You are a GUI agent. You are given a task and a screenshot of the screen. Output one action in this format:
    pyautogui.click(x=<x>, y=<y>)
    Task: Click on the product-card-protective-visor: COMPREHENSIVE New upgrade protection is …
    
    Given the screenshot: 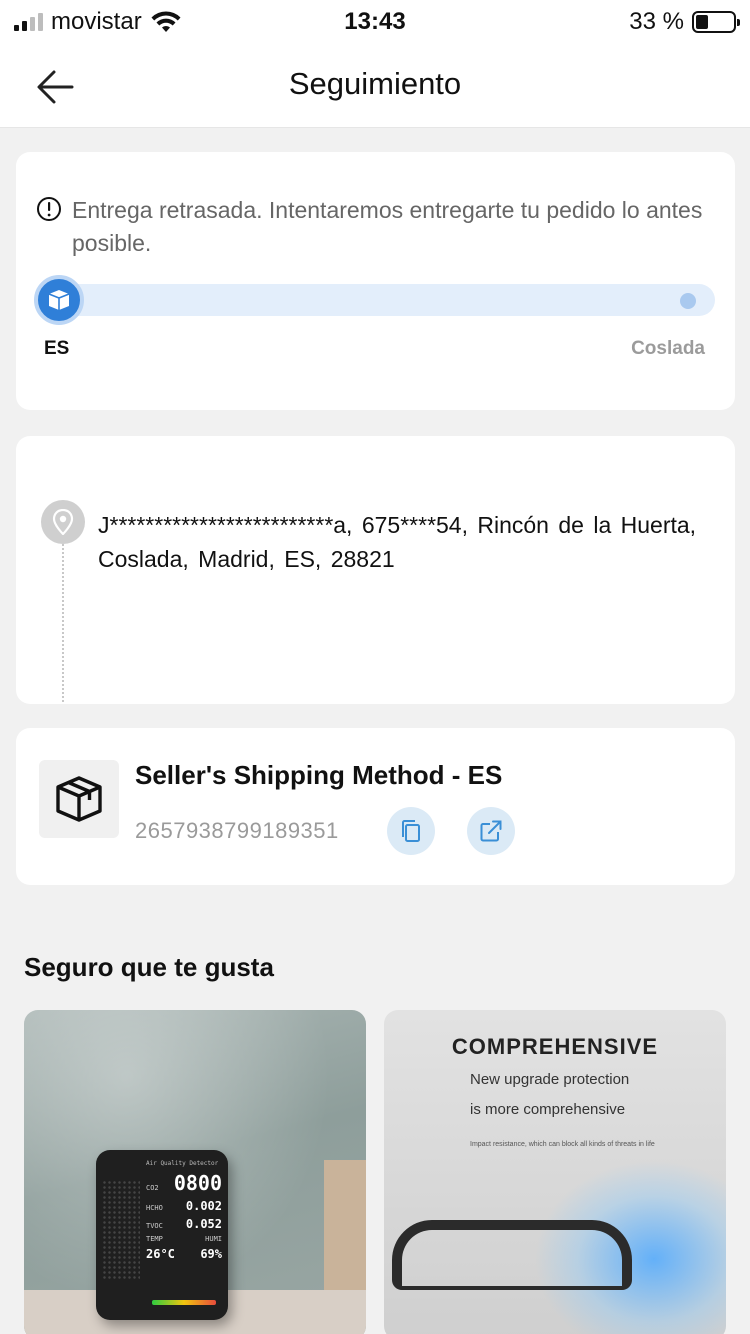 What is the action you would take?
    pyautogui.click(x=555, y=1172)
    